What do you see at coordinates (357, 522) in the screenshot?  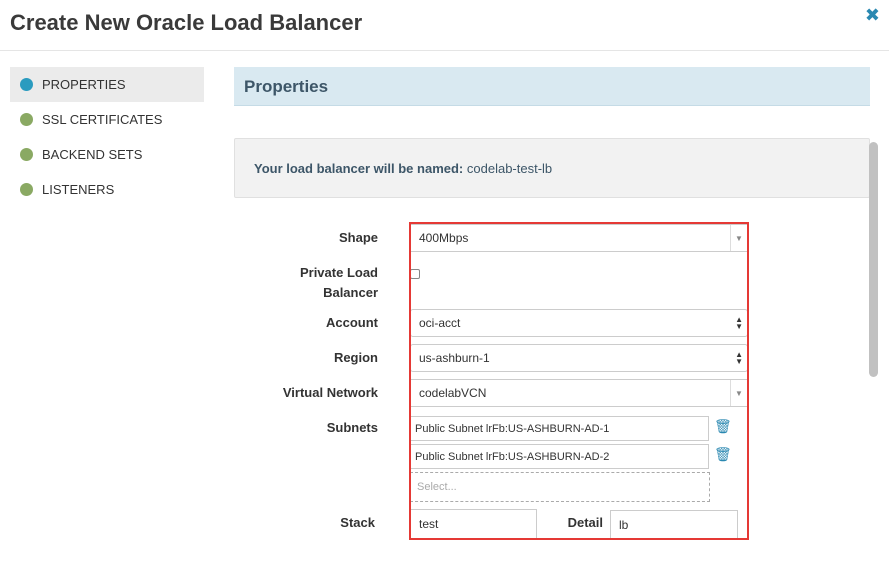 I see `stack-label: Stack` at bounding box center [357, 522].